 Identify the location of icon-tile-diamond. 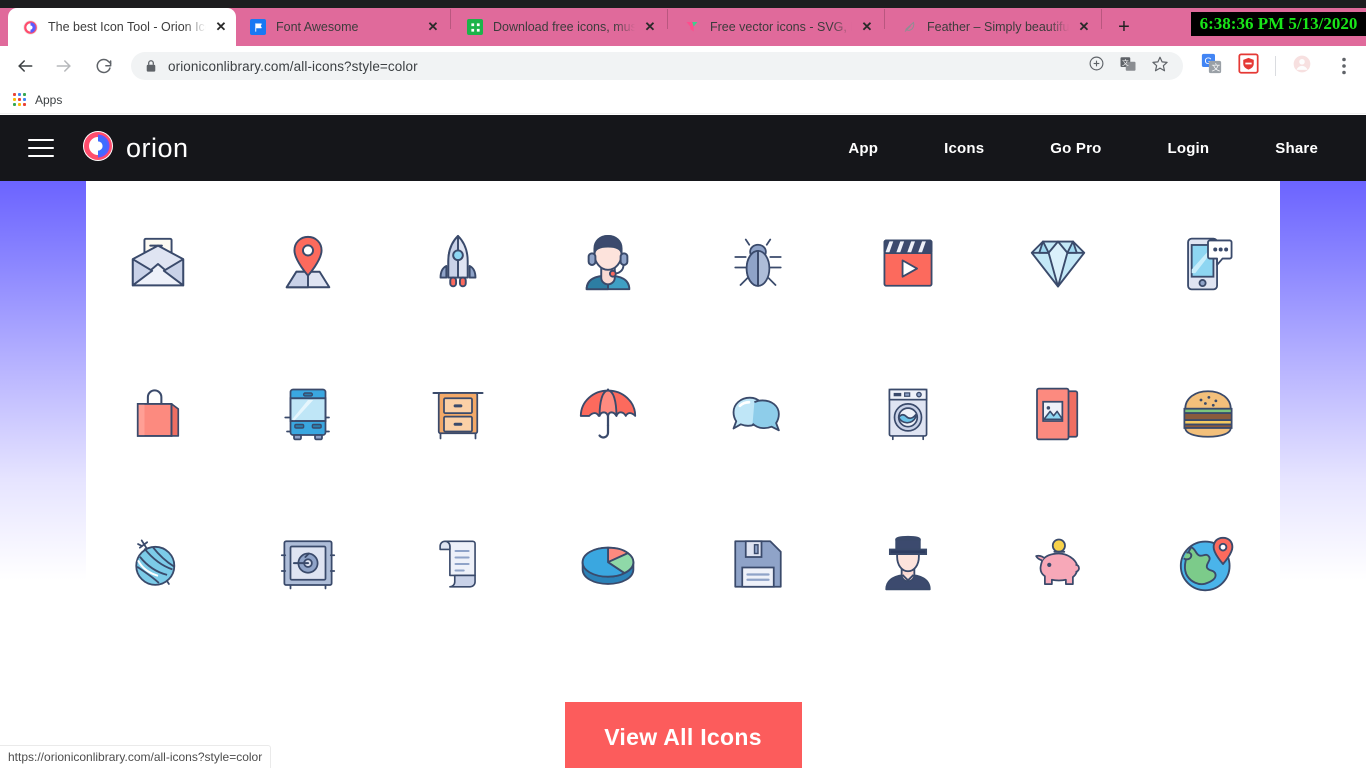
(1058, 264).